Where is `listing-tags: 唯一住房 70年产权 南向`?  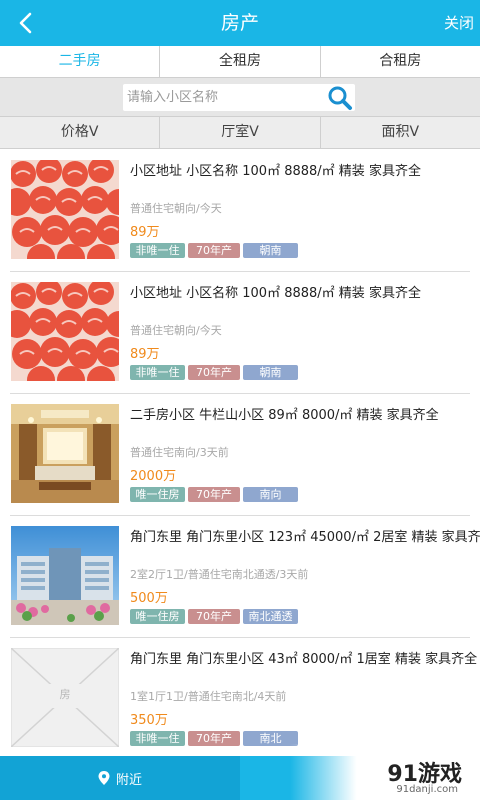
listing-tags: 唯一住房 70年产权 南向 is located at coordinates (214, 501).